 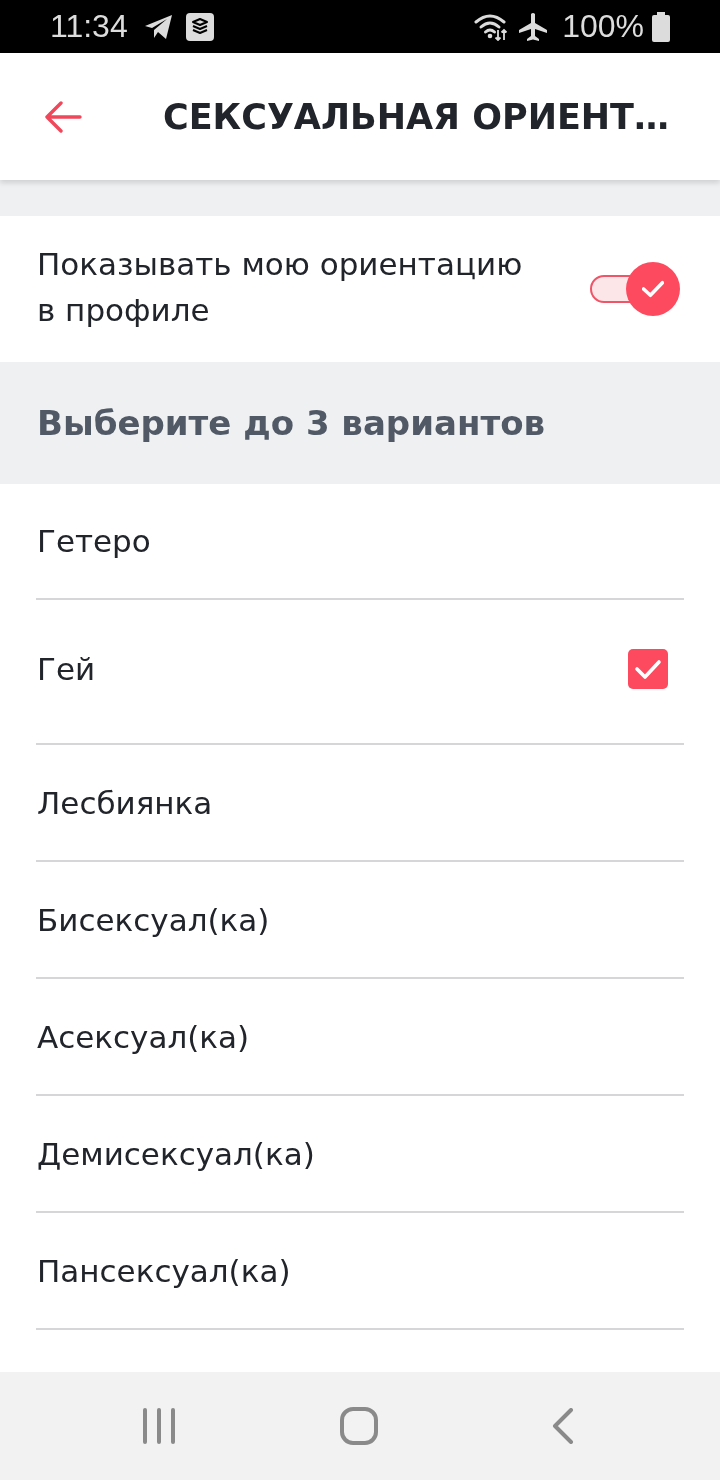 What do you see at coordinates (280, 287) in the screenshot?
I see `setting-label: Показывать мою ориентацию в профиле` at bounding box center [280, 287].